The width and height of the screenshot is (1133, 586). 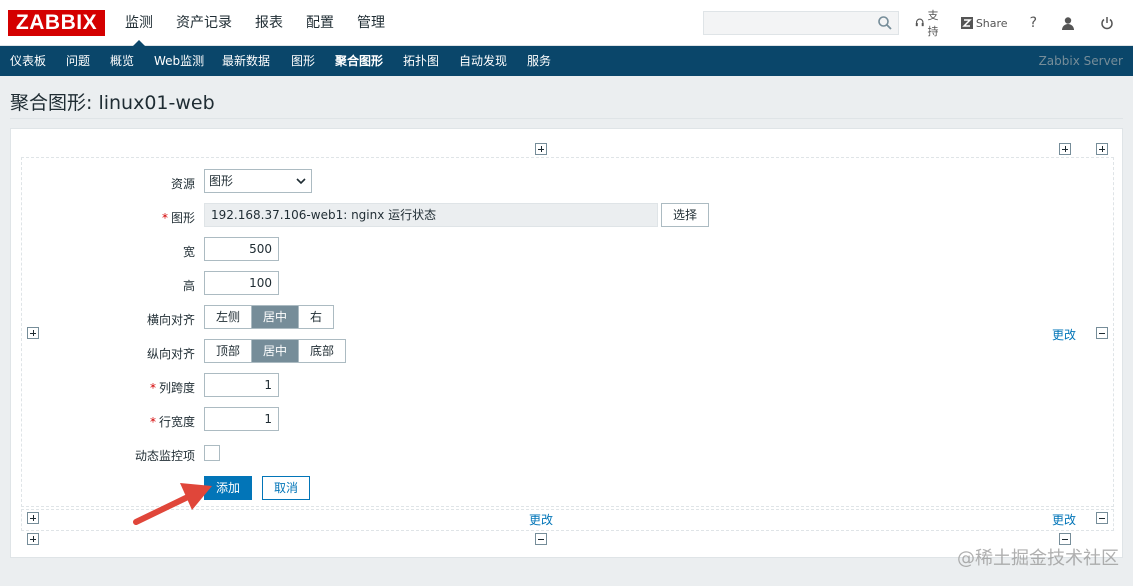 I want to click on add-row-button-bottom, so click(x=33, y=518).